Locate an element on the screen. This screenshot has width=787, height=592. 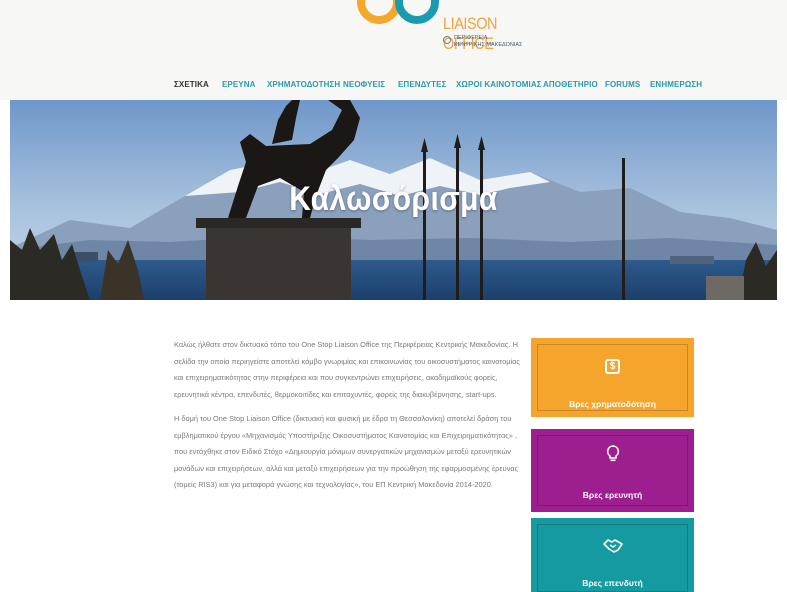
handshake-icon is located at coordinates (612, 548).